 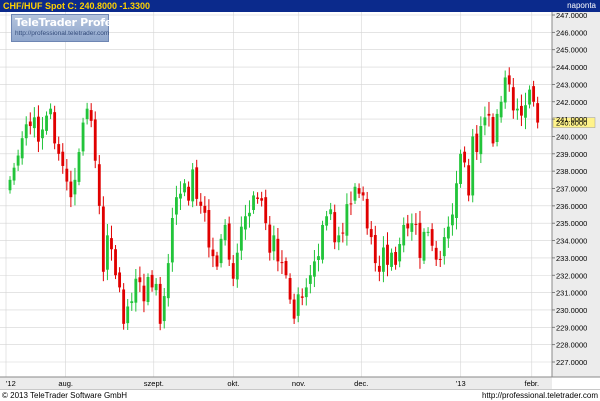 What do you see at coordinates (571, 275) in the screenshot?
I see `y-tick-label: 232.0000` at bounding box center [571, 275].